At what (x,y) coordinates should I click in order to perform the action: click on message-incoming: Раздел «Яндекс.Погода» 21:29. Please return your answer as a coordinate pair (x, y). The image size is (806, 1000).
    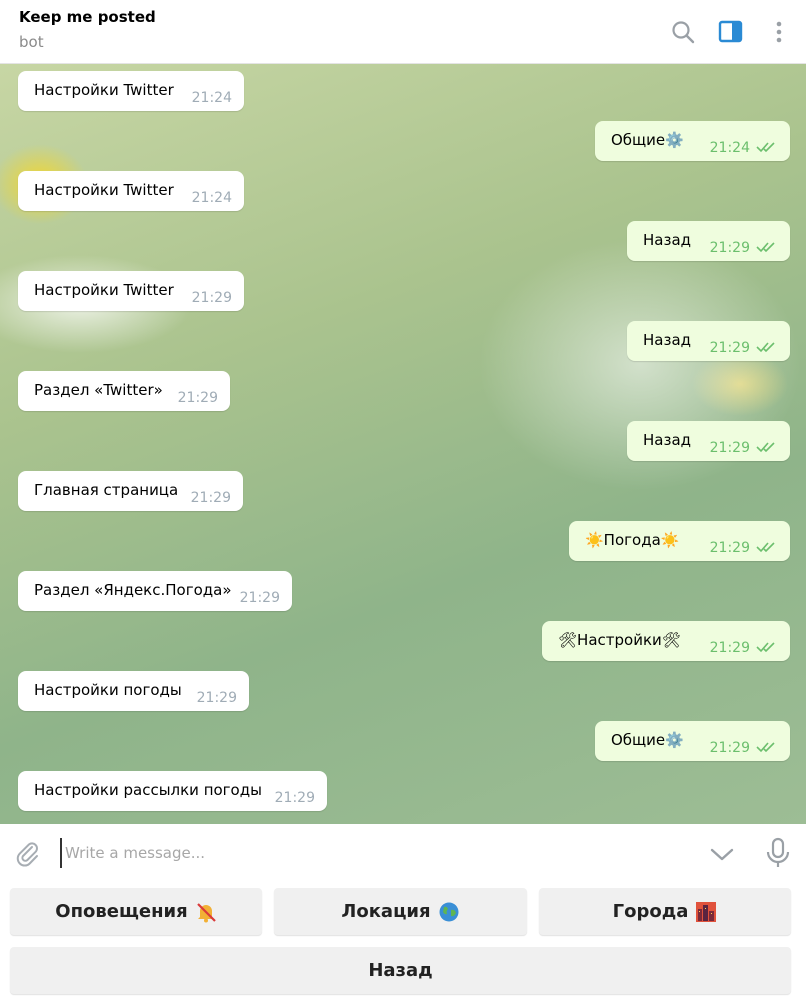
    Looking at the image, I should click on (155, 591).